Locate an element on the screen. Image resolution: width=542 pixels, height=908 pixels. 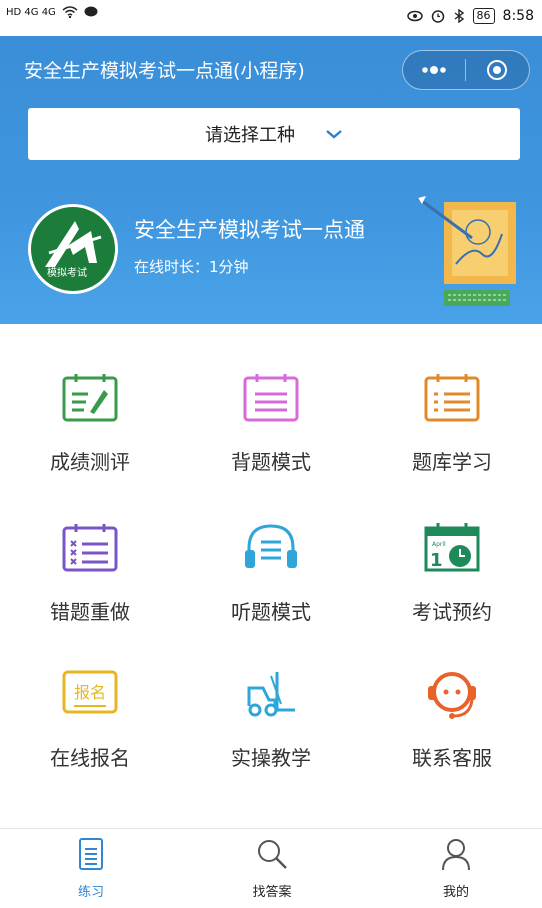
menu-item-online-signup: 报名 在线报名 is located at coordinates (90, 718).